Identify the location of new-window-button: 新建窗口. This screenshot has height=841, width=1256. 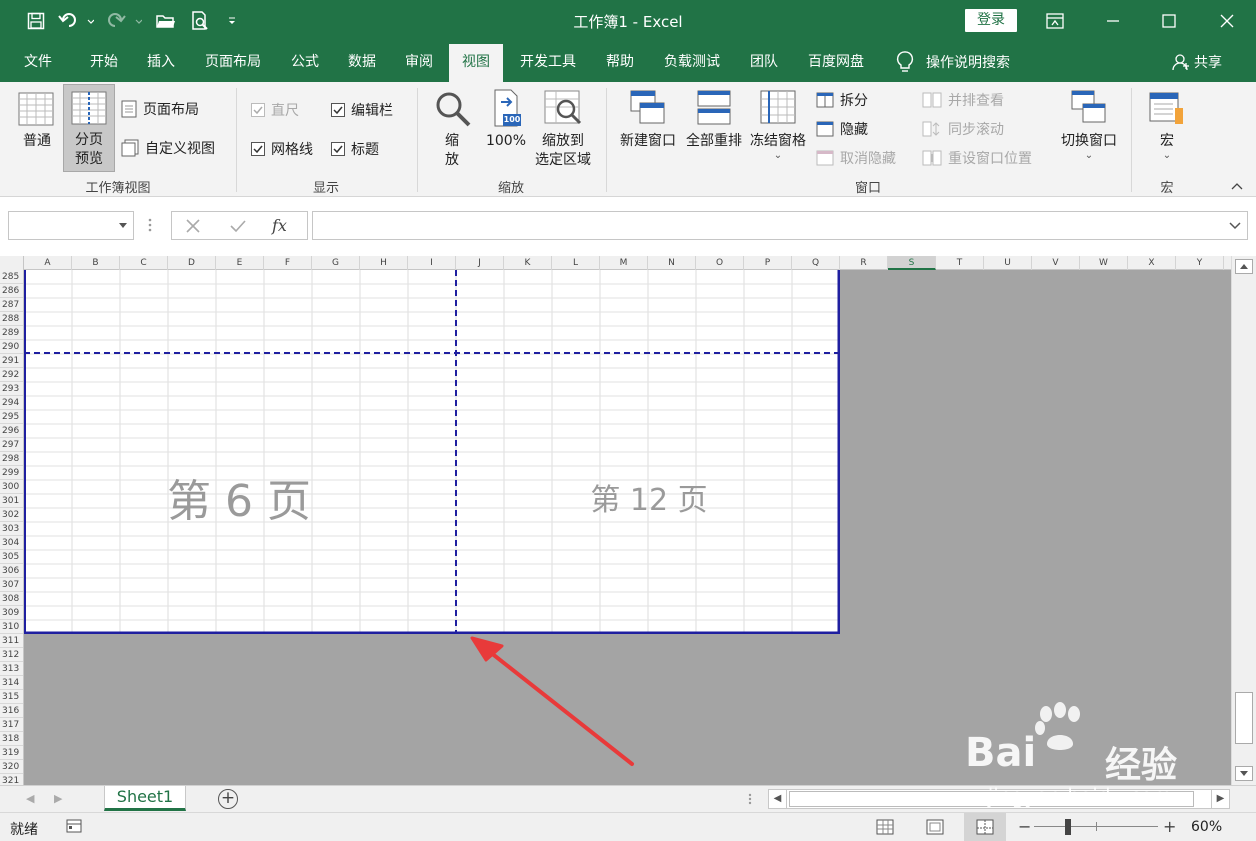
(648, 123).